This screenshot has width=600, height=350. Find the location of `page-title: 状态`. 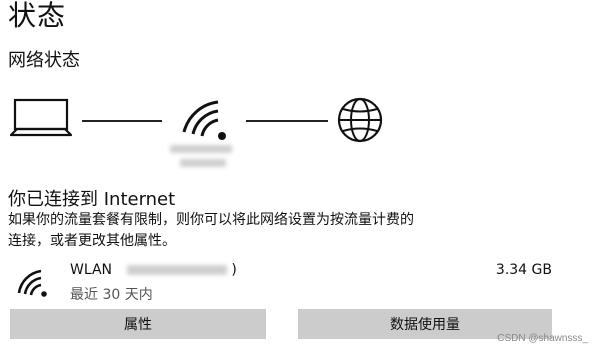

page-title: 状态 is located at coordinates (37, 16).